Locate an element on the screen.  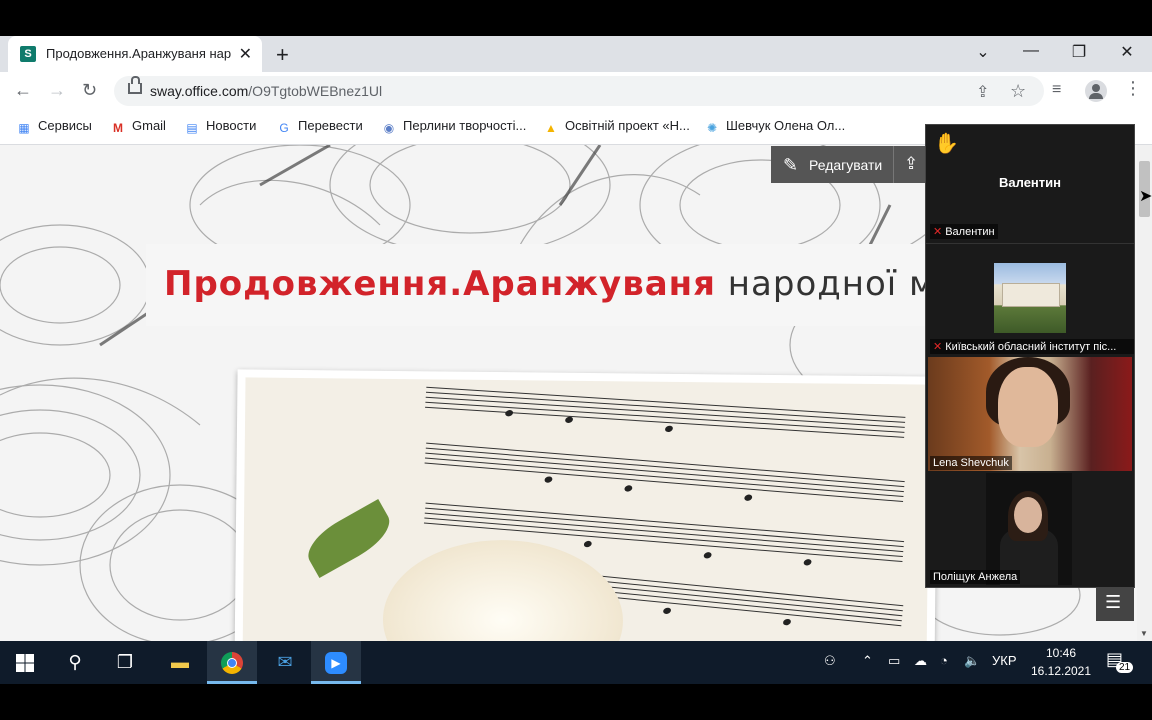
start-button is located at coordinates (25, 662).